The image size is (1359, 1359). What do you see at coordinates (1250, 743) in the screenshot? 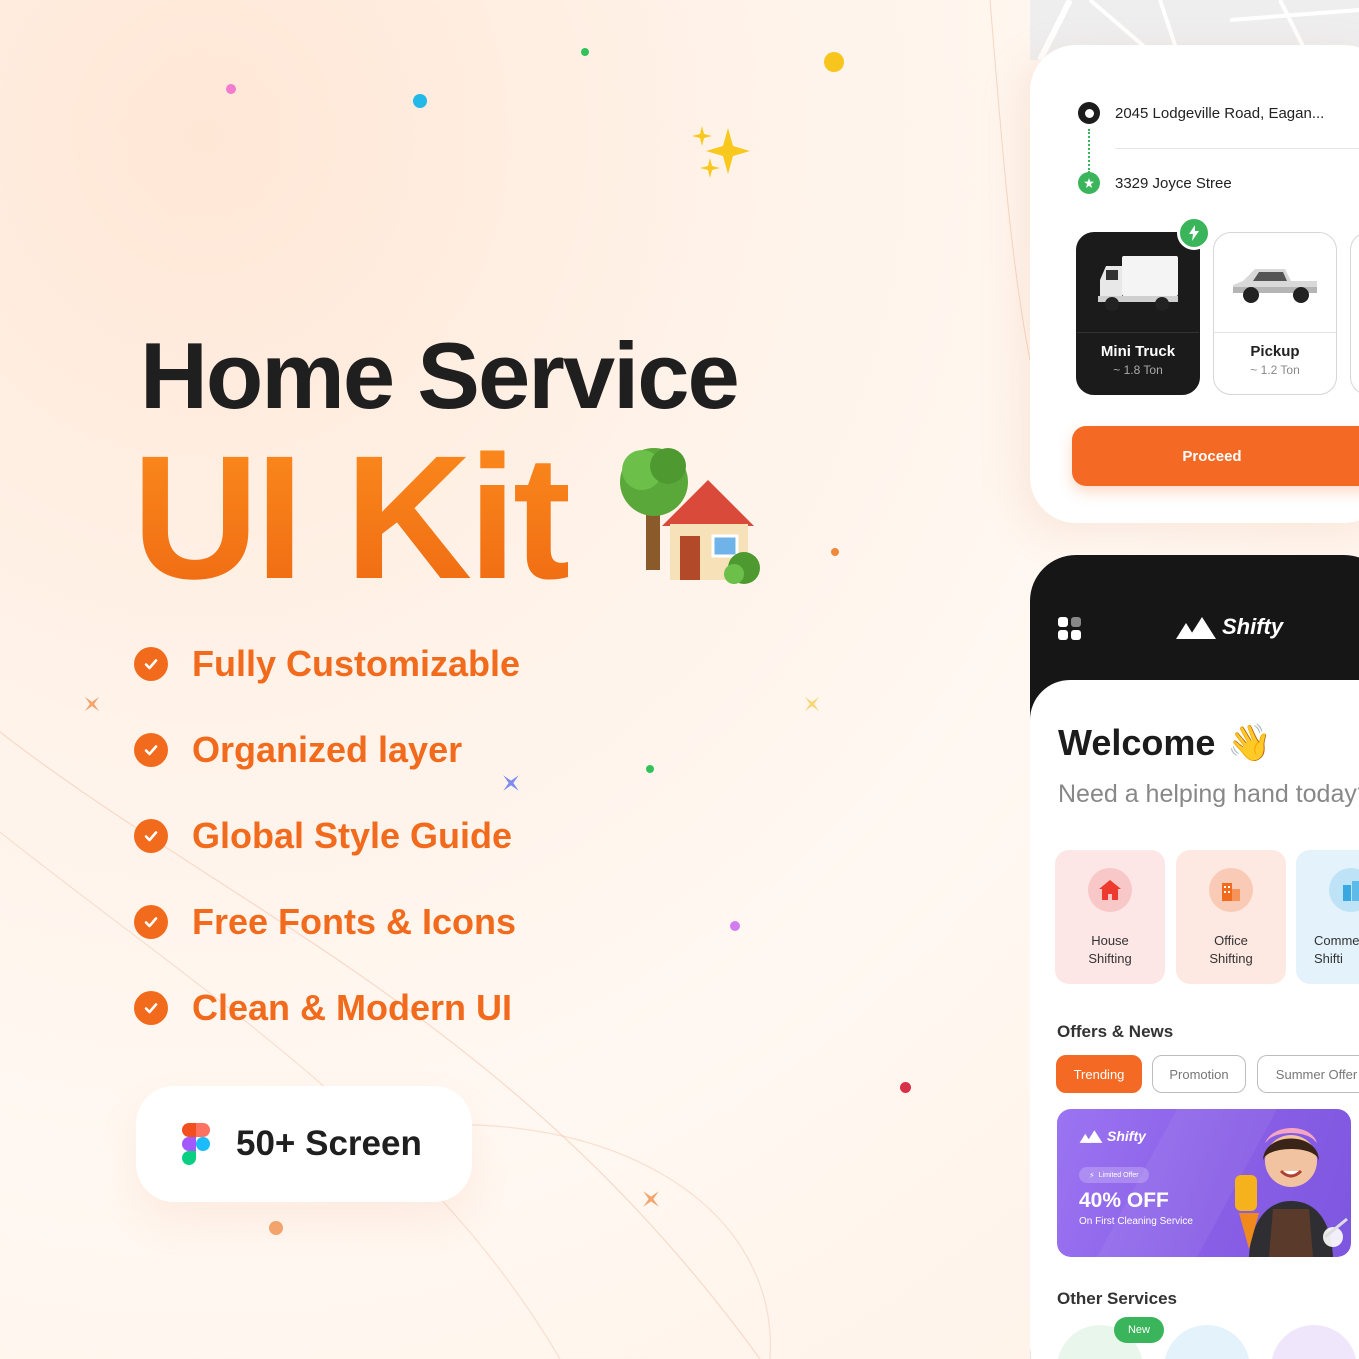
I see `waving-hand-icon: 👋` at bounding box center [1250, 743].